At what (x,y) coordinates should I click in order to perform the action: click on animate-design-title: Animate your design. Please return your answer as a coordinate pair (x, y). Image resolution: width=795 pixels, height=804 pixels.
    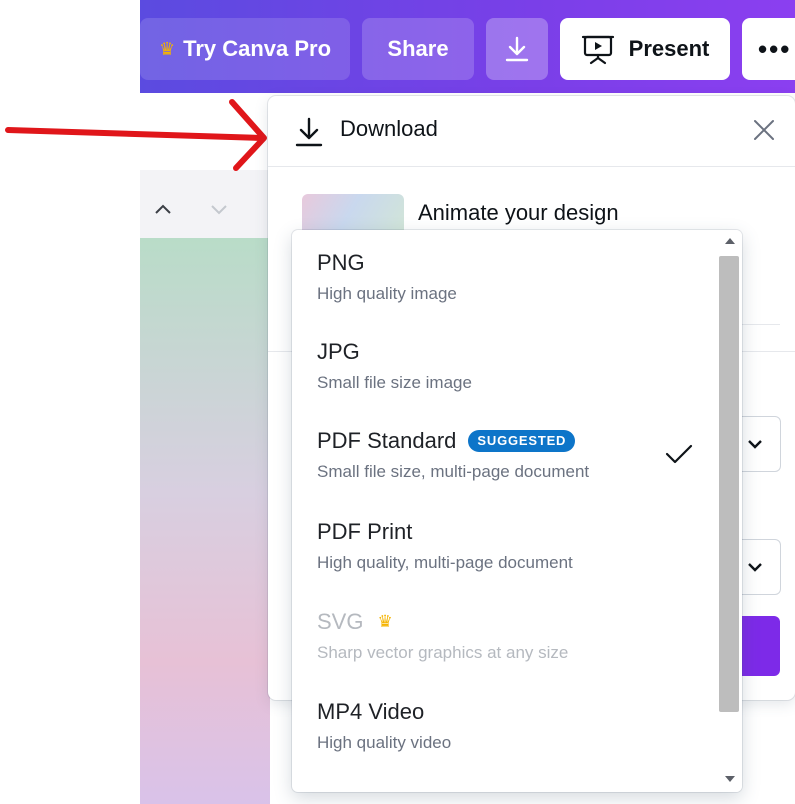
    Looking at the image, I should click on (518, 213).